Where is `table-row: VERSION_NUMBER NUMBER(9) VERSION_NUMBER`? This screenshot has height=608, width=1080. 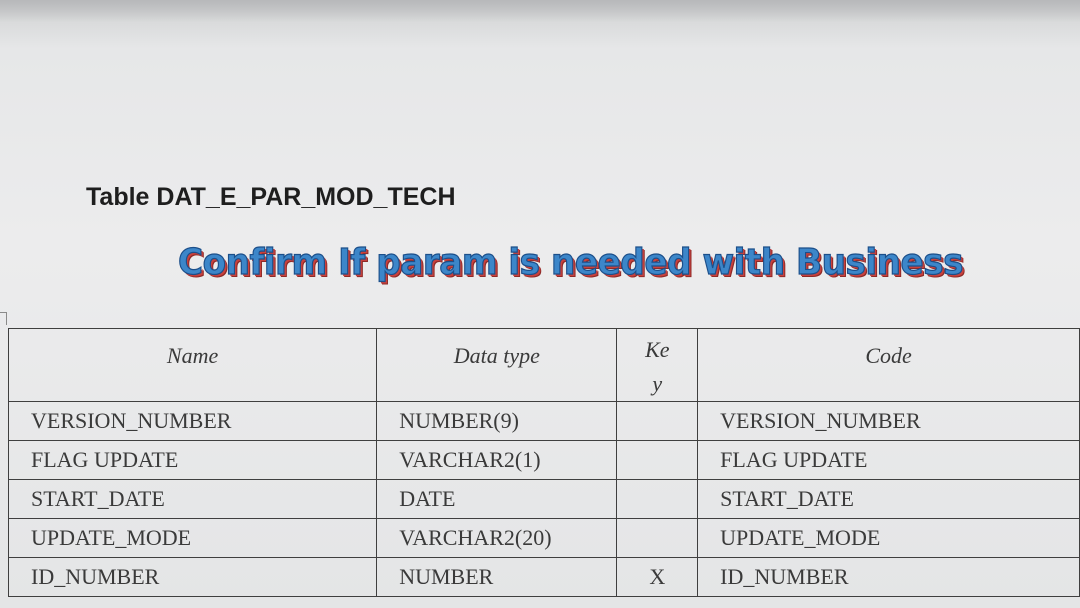
table-row: VERSION_NUMBER NUMBER(9) VERSION_NUMBER is located at coordinates (543, 421).